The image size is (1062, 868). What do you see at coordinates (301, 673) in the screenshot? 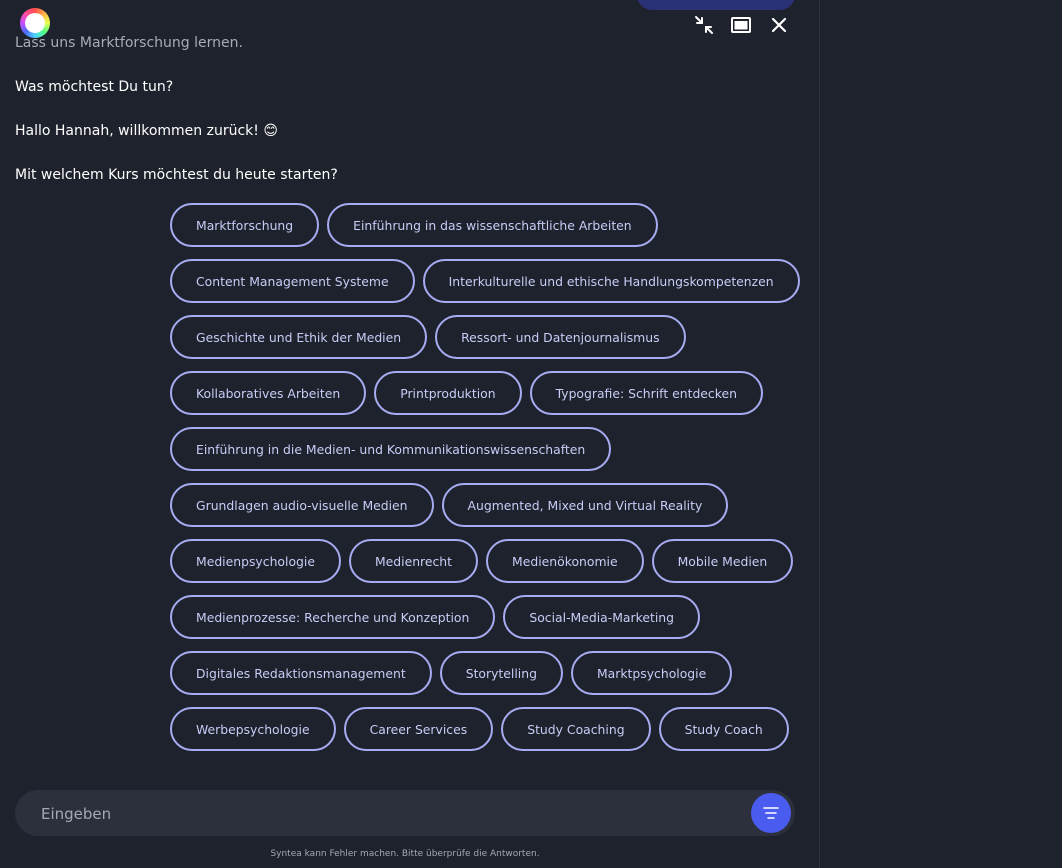
I see `course-chip: Digitales Redaktionsmanagement` at bounding box center [301, 673].